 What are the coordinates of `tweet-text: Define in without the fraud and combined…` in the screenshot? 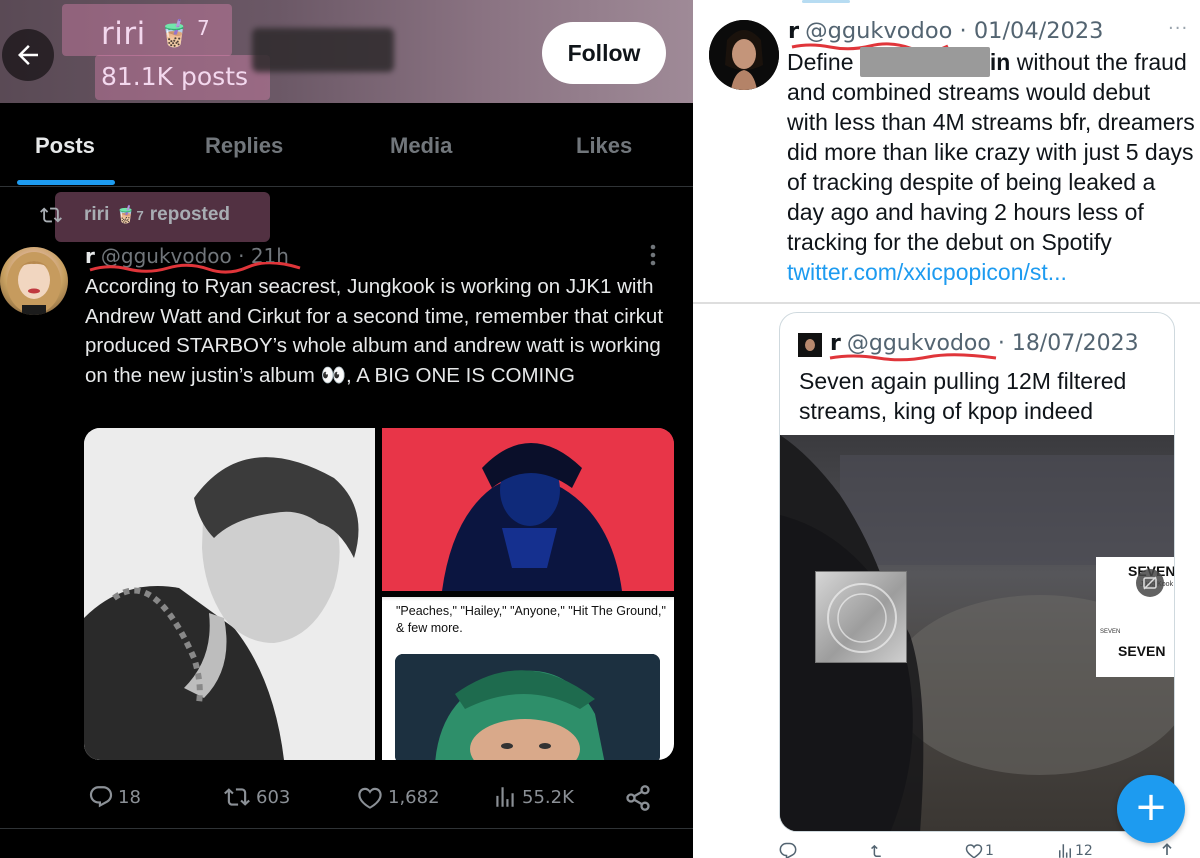 It's located at (992, 167).